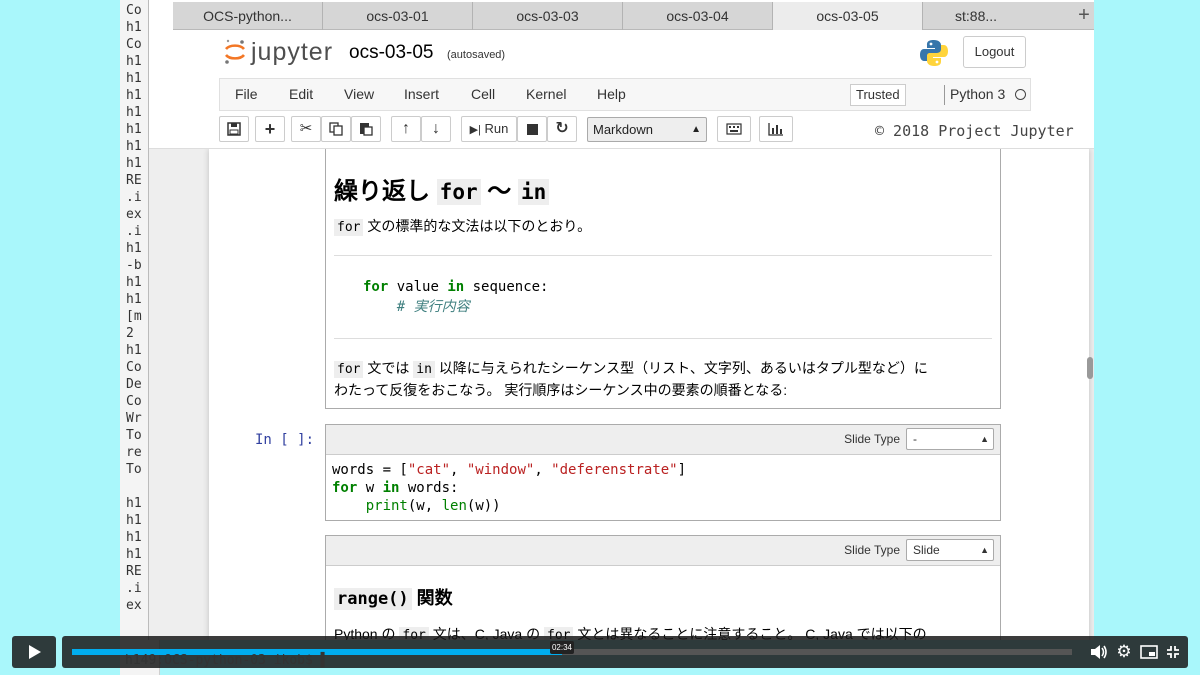 Image resolution: width=1200 pixels, height=675 pixels. What do you see at coordinates (878, 95) in the screenshot?
I see `trusted-button: Trusted` at bounding box center [878, 95].